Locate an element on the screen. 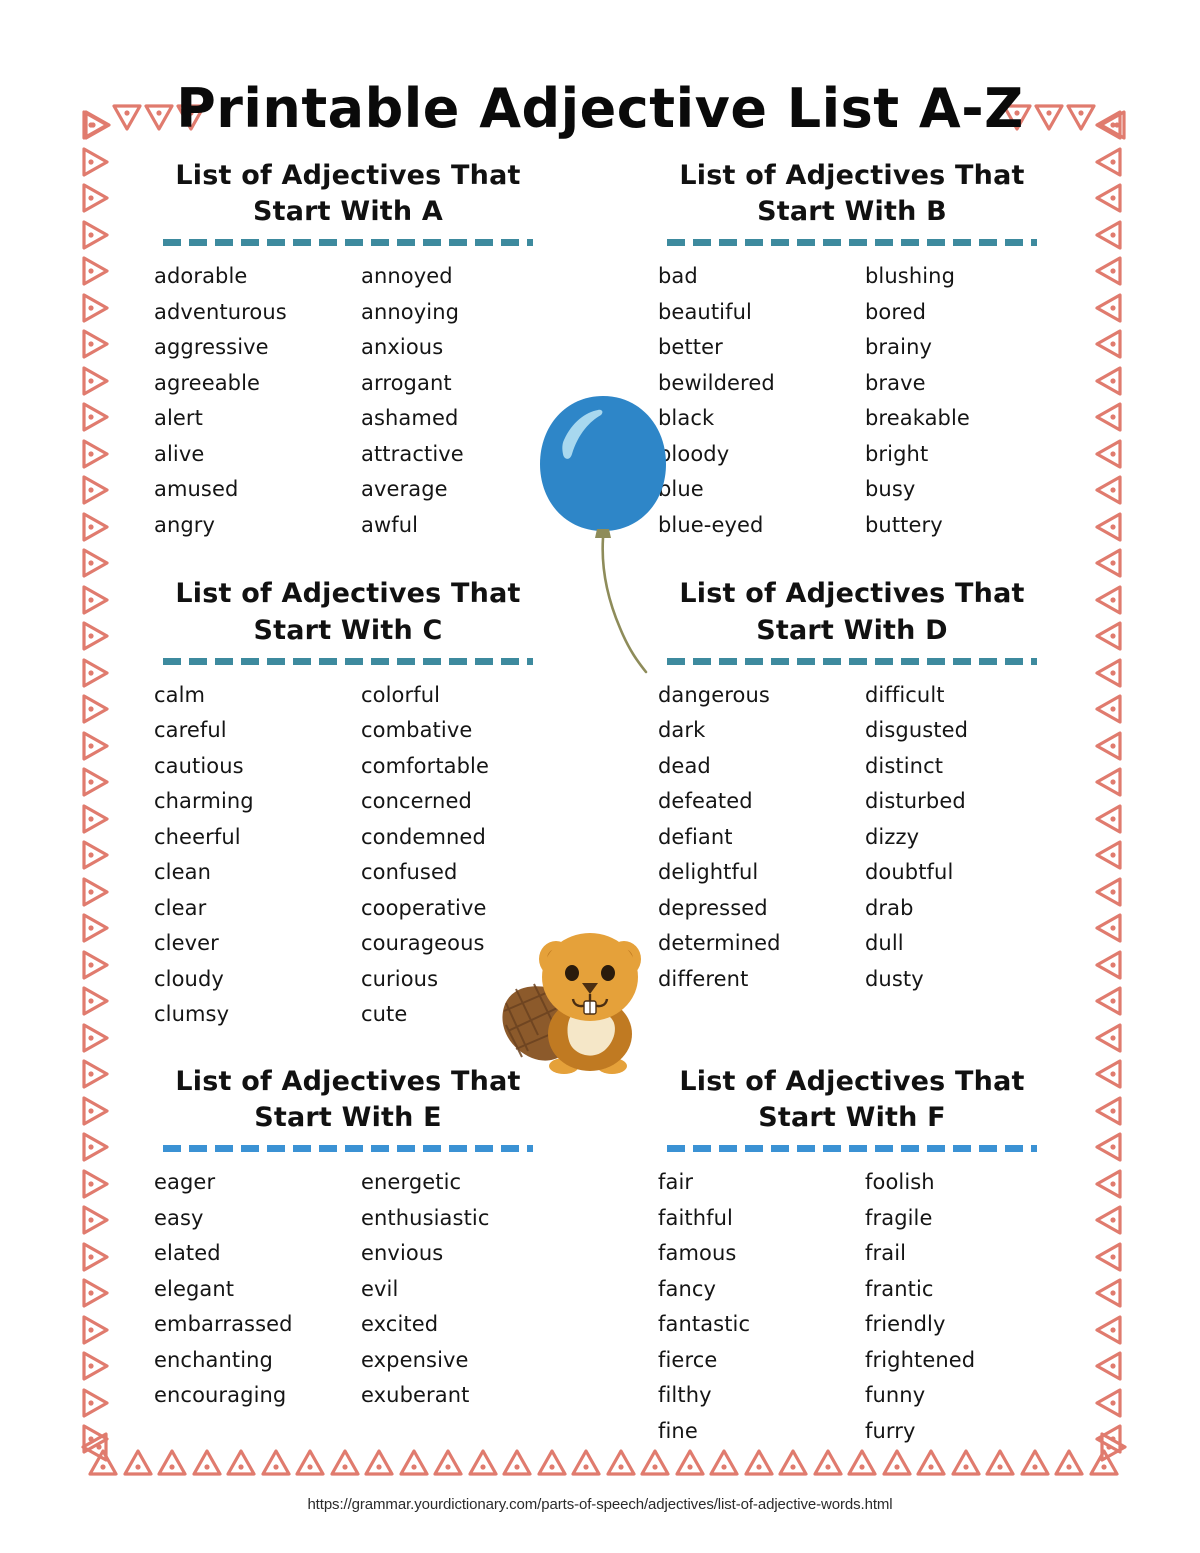 The width and height of the screenshot is (1200, 1553). adjective-word: annoyed is located at coordinates (407, 276).